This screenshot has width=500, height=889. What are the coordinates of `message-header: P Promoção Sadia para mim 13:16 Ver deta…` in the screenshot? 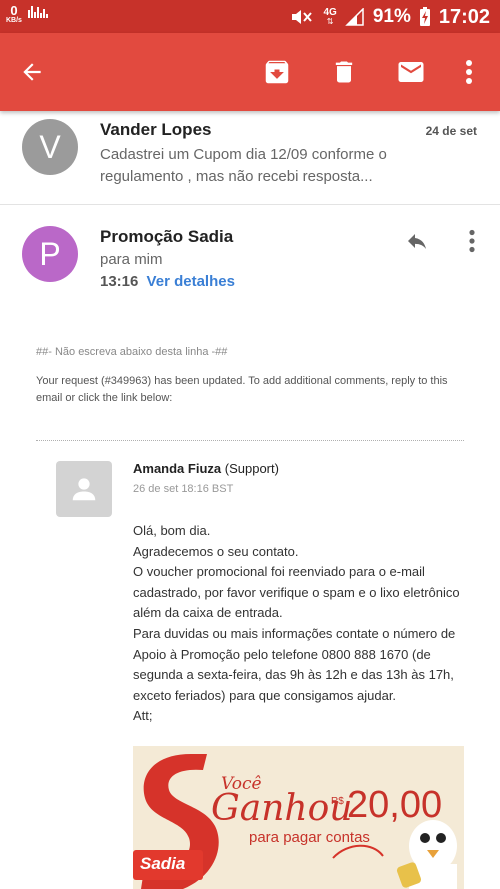 It's located at (250, 253).